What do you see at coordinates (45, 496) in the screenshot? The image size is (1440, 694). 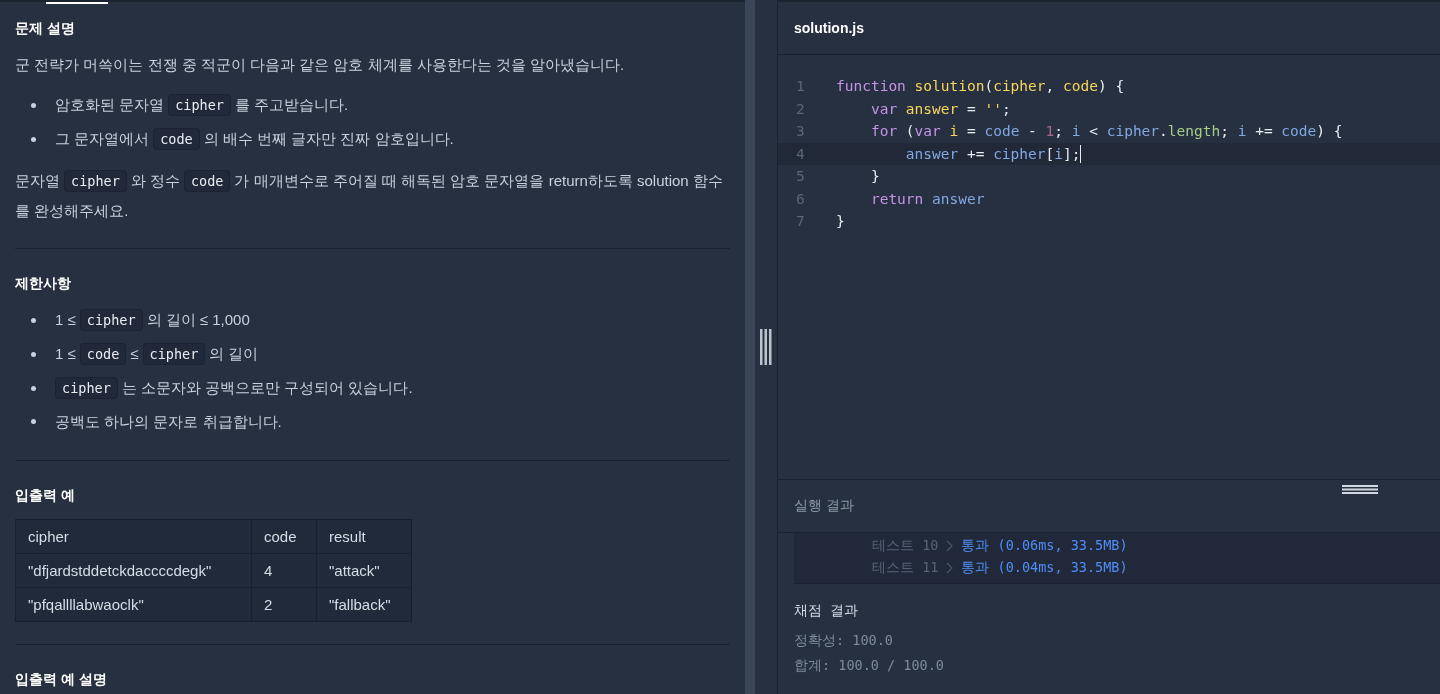 I see `section-title: 입출력 예` at bounding box center [45, 496].